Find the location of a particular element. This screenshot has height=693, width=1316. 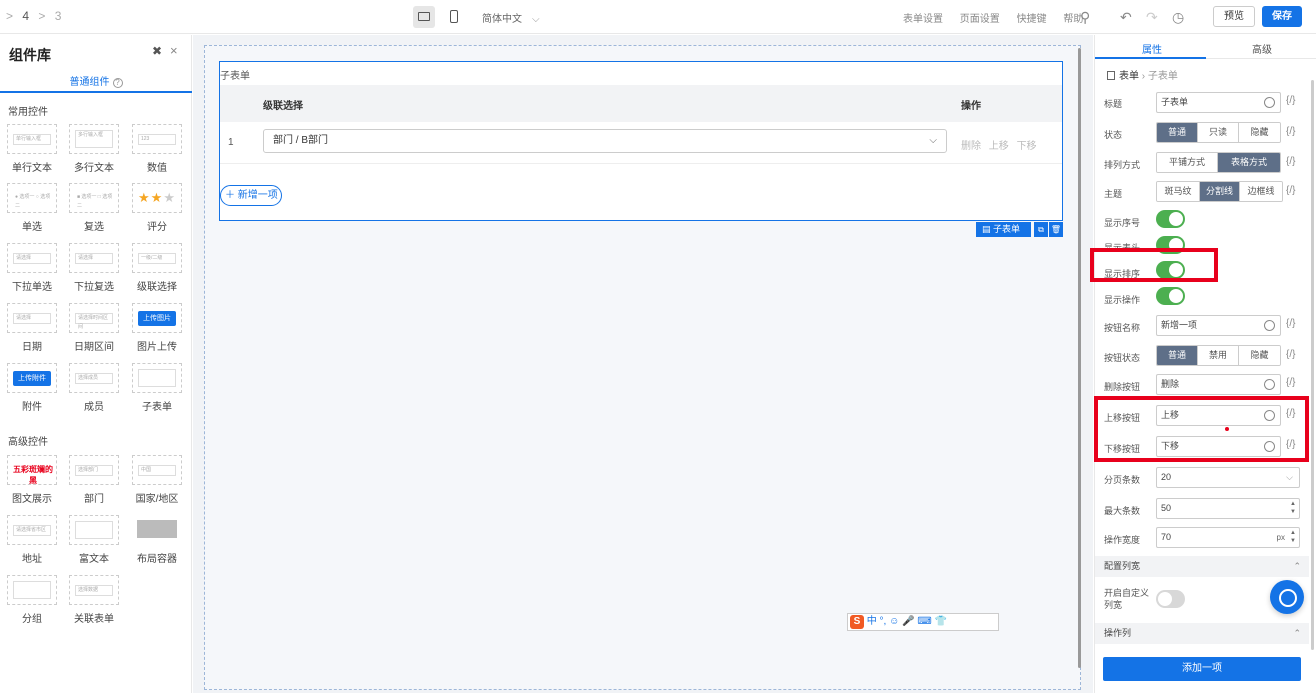

delete-row-link: 删除 is located at coordinates (971, 146).